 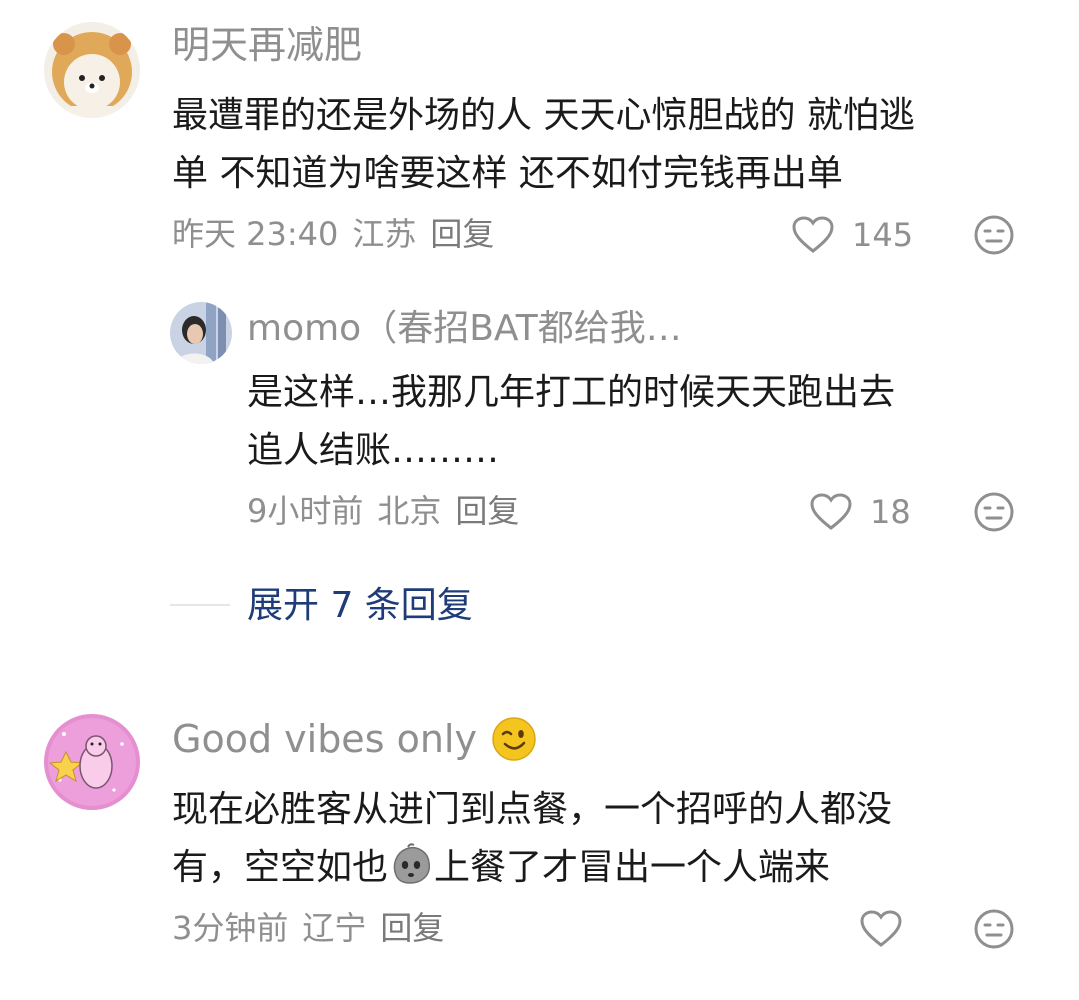 I want to click on comment-time: 3分钟前, so click(x=230, y=928).